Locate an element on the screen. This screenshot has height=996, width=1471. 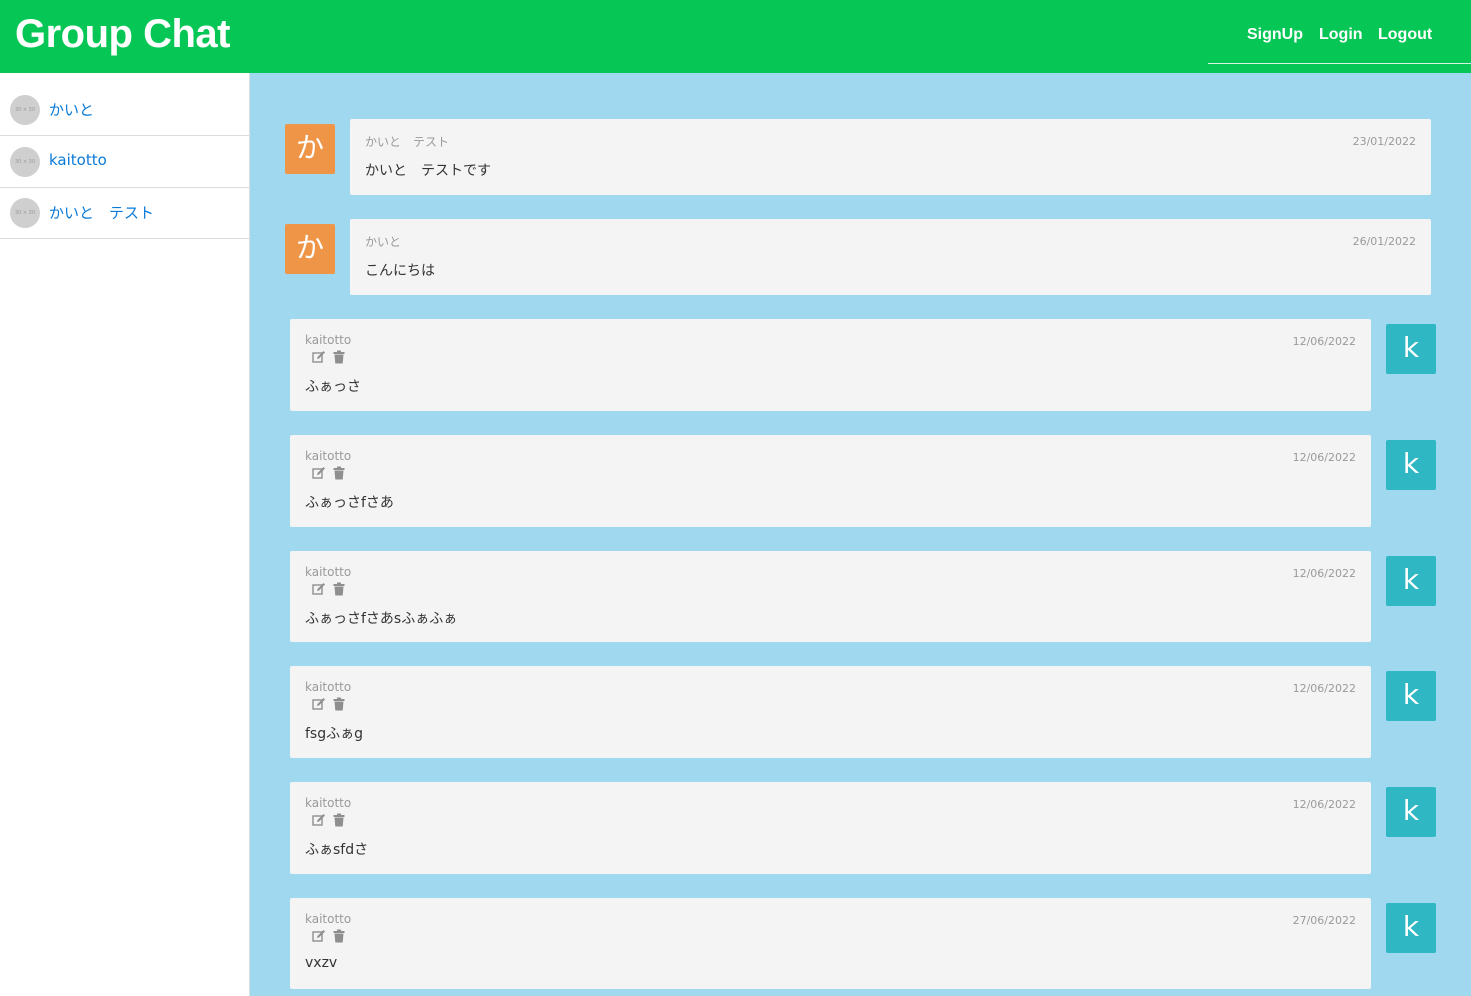
message-text: かいと テストです is located at coordinates (428, 171).